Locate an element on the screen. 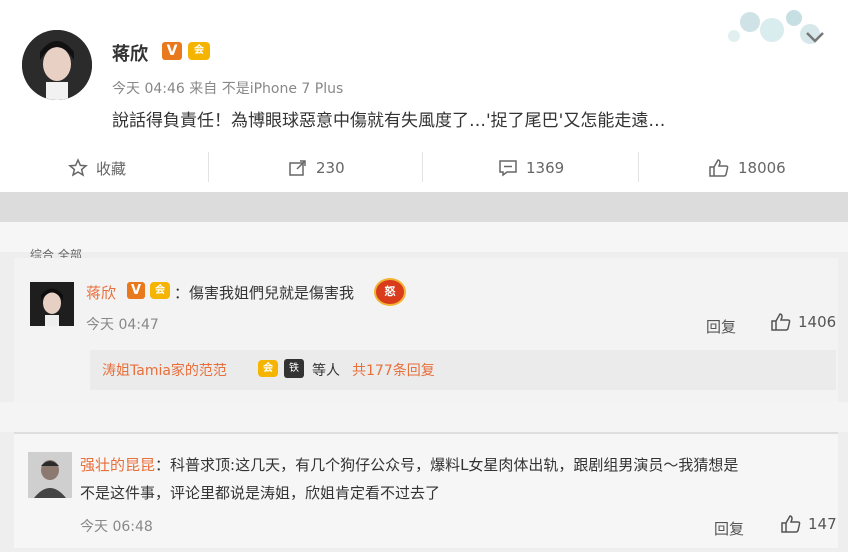  sub-reply-author: 涛姐Tamia家的范范 is located at coordinates (164, 370).